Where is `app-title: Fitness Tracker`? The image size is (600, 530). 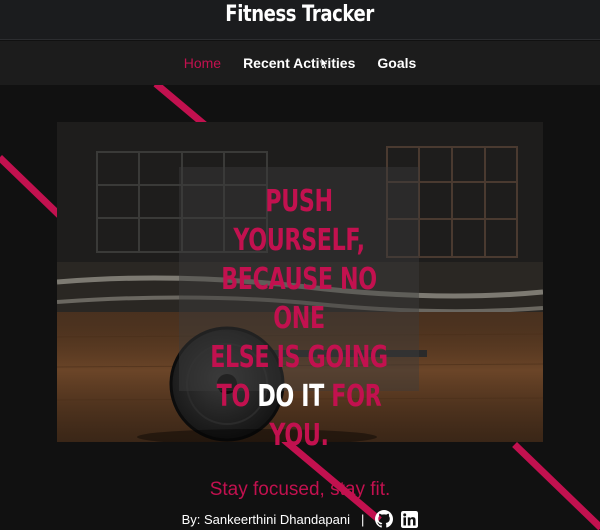 app-title: Fitness Tracker is located at coordinates (300, 14).